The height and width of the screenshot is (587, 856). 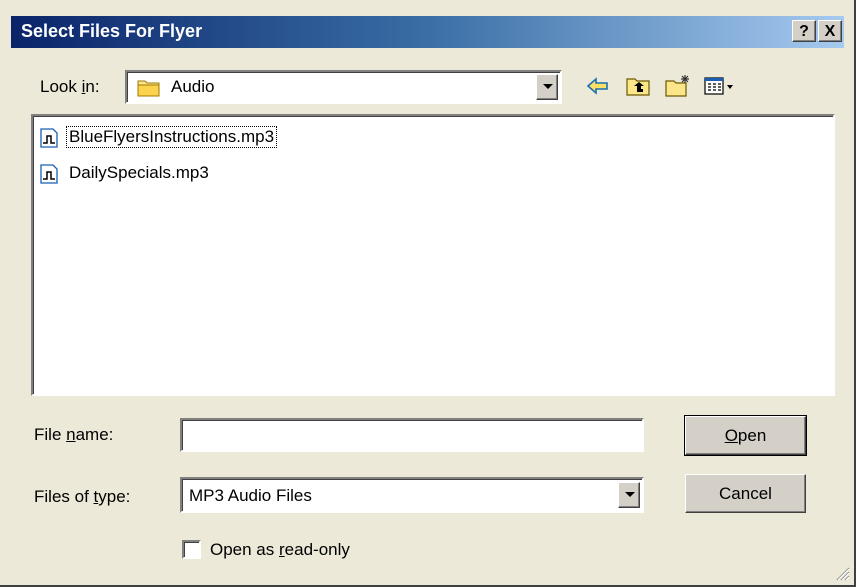 What do you see at coordinates (412, 435) in the screenshot?
I see `file-name-input` at bounding box center [412, 435].